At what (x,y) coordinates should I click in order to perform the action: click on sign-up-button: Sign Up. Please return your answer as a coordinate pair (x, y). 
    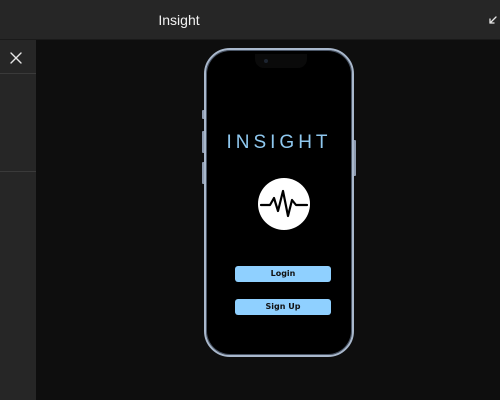
    Looking at the image, I should click on (283, 307).